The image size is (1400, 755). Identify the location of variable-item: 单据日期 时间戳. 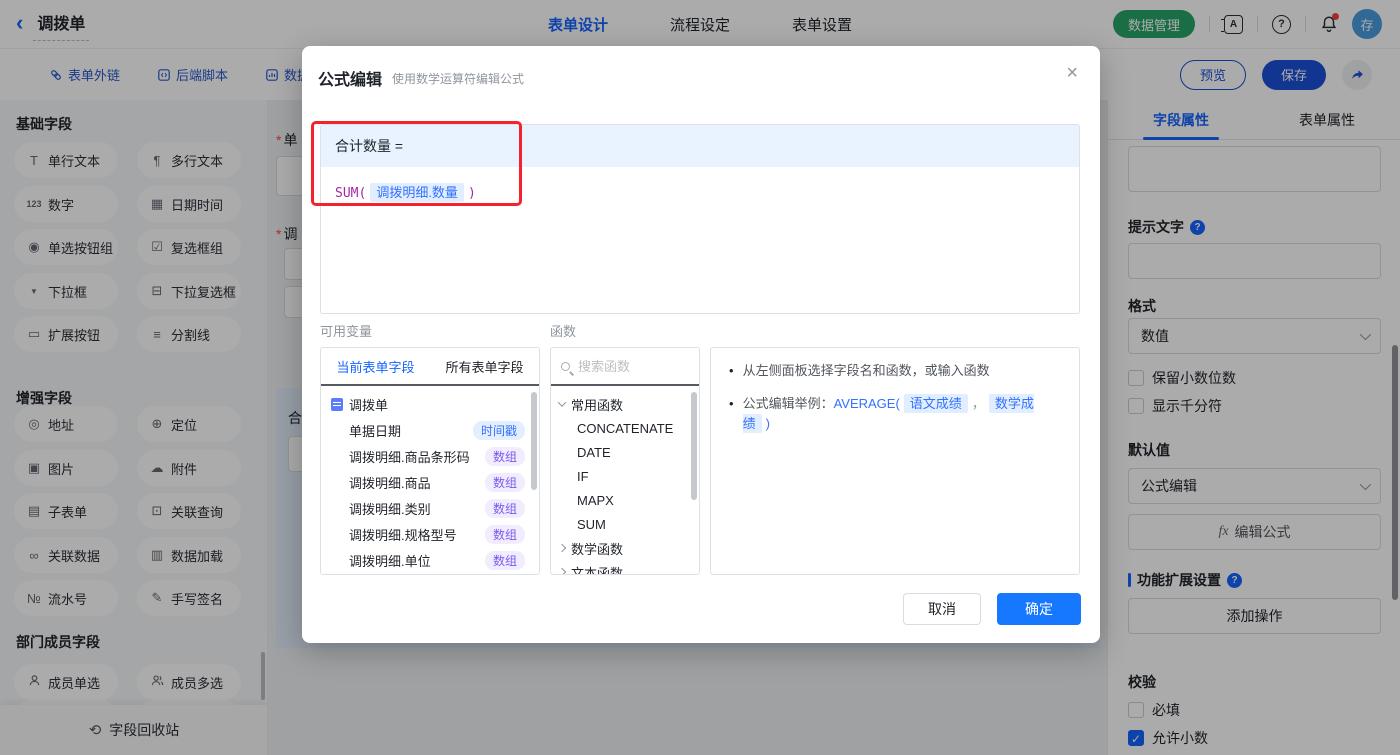
(430, 430).